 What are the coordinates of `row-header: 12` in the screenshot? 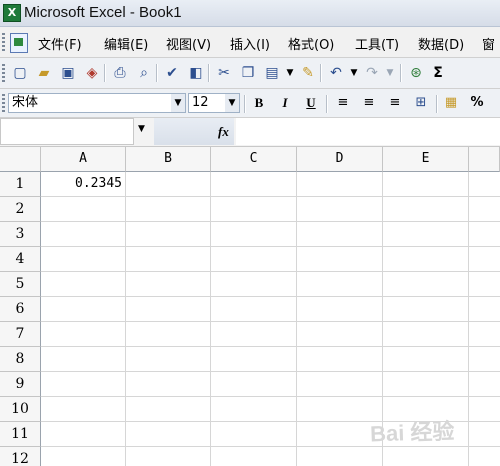 It's located at (20, 456).